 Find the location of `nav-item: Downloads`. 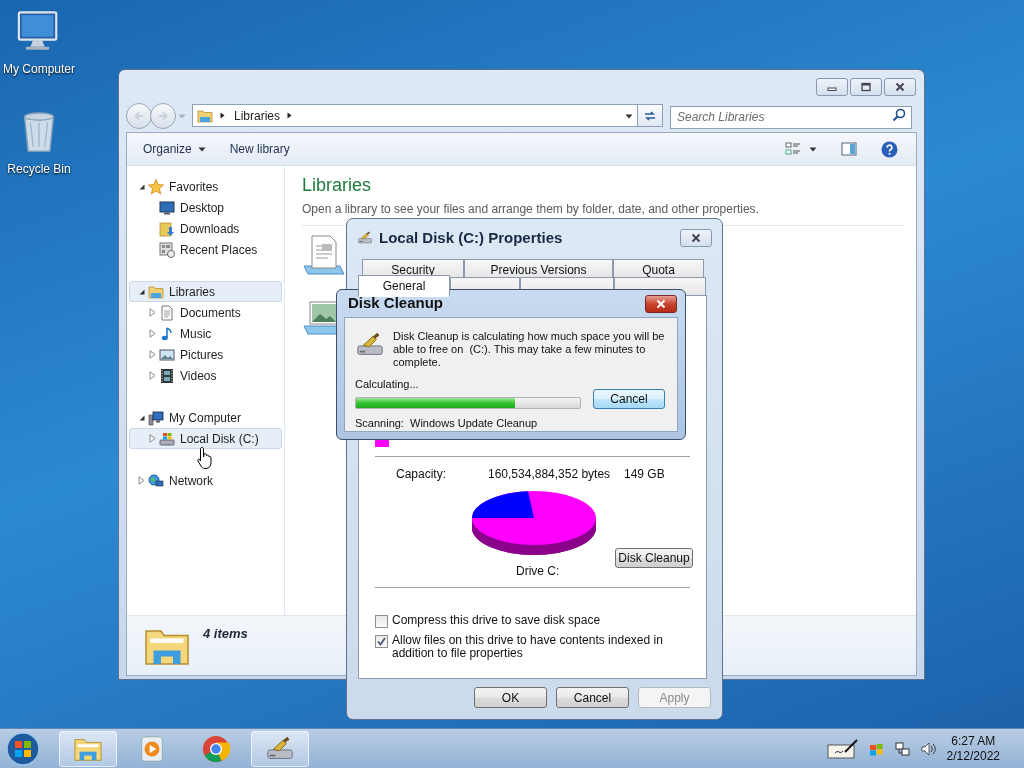

nav-item: Downloads is located at coordinates (205, 228).